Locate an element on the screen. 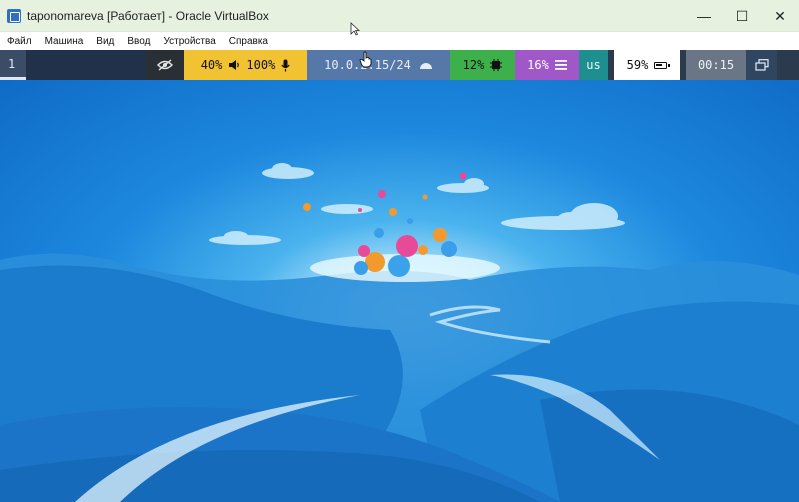 This screenshot has width=799, height=502. layout-value: us is located at coordinates (593, 65).